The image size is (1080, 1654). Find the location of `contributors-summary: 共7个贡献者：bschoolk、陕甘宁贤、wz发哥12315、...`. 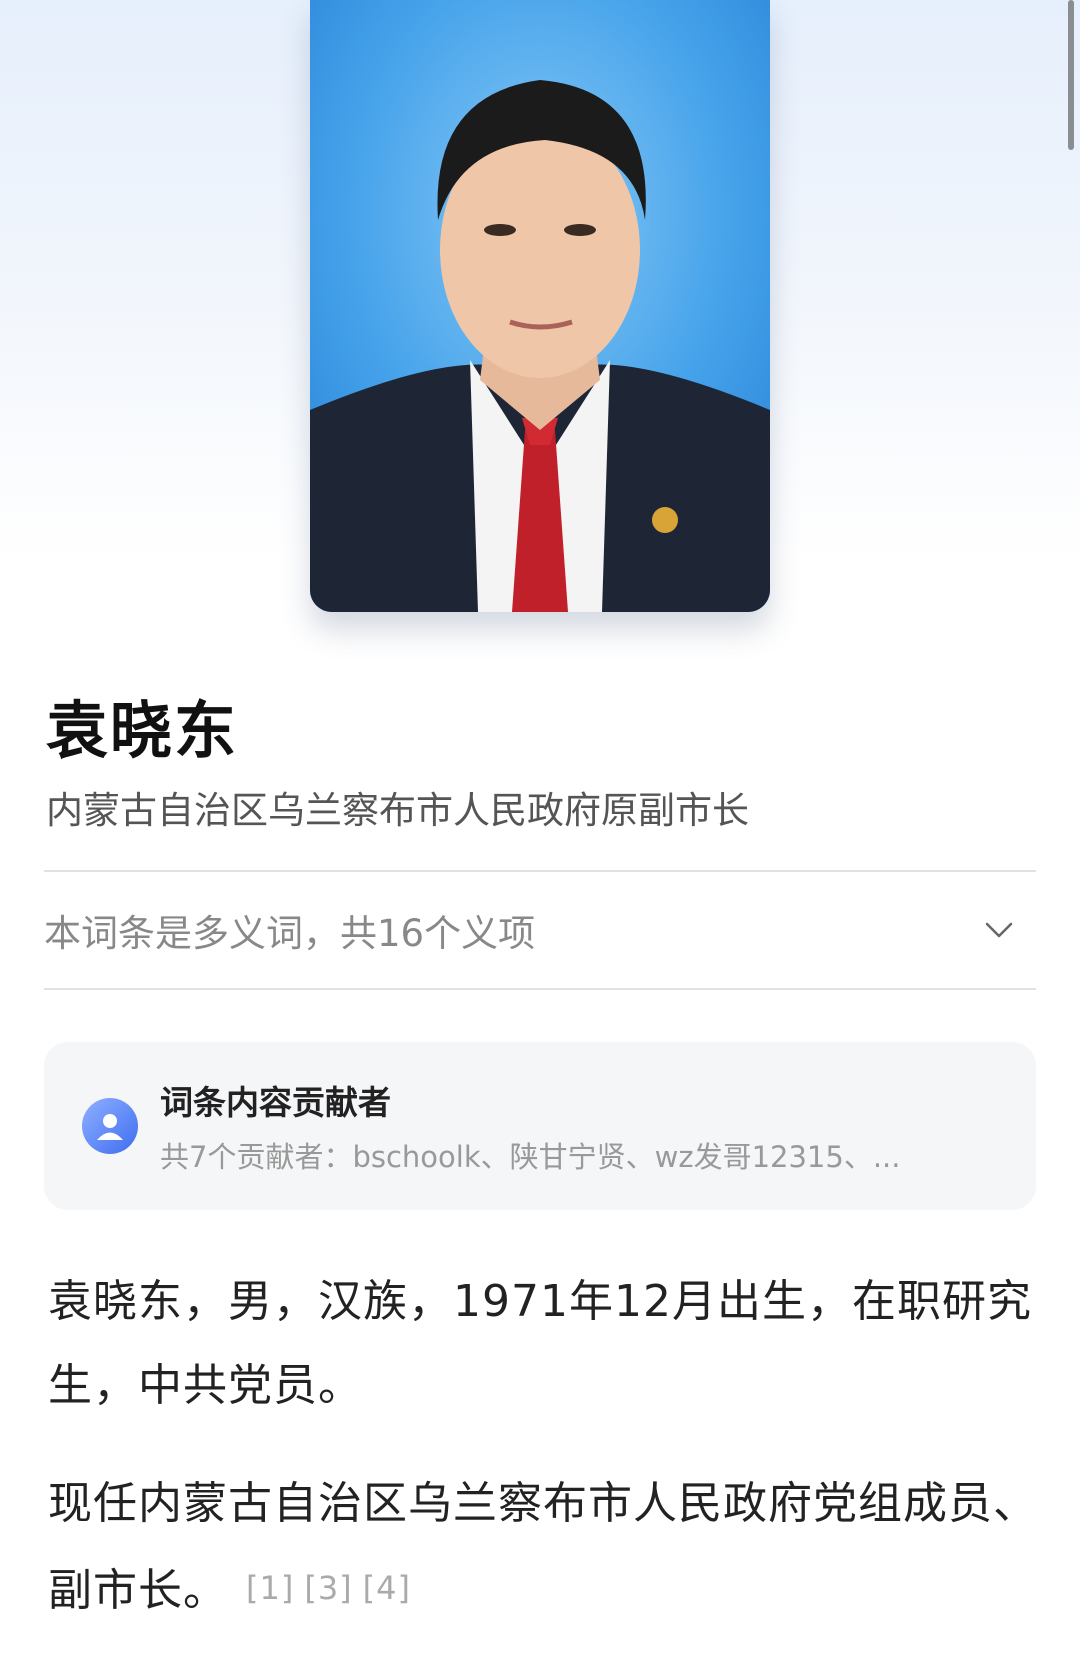

contributors-summary: 共7个贡献者：bschoolk、陕甘宁贤、wz发哥12315、... is located at coordinates (530, 1157).